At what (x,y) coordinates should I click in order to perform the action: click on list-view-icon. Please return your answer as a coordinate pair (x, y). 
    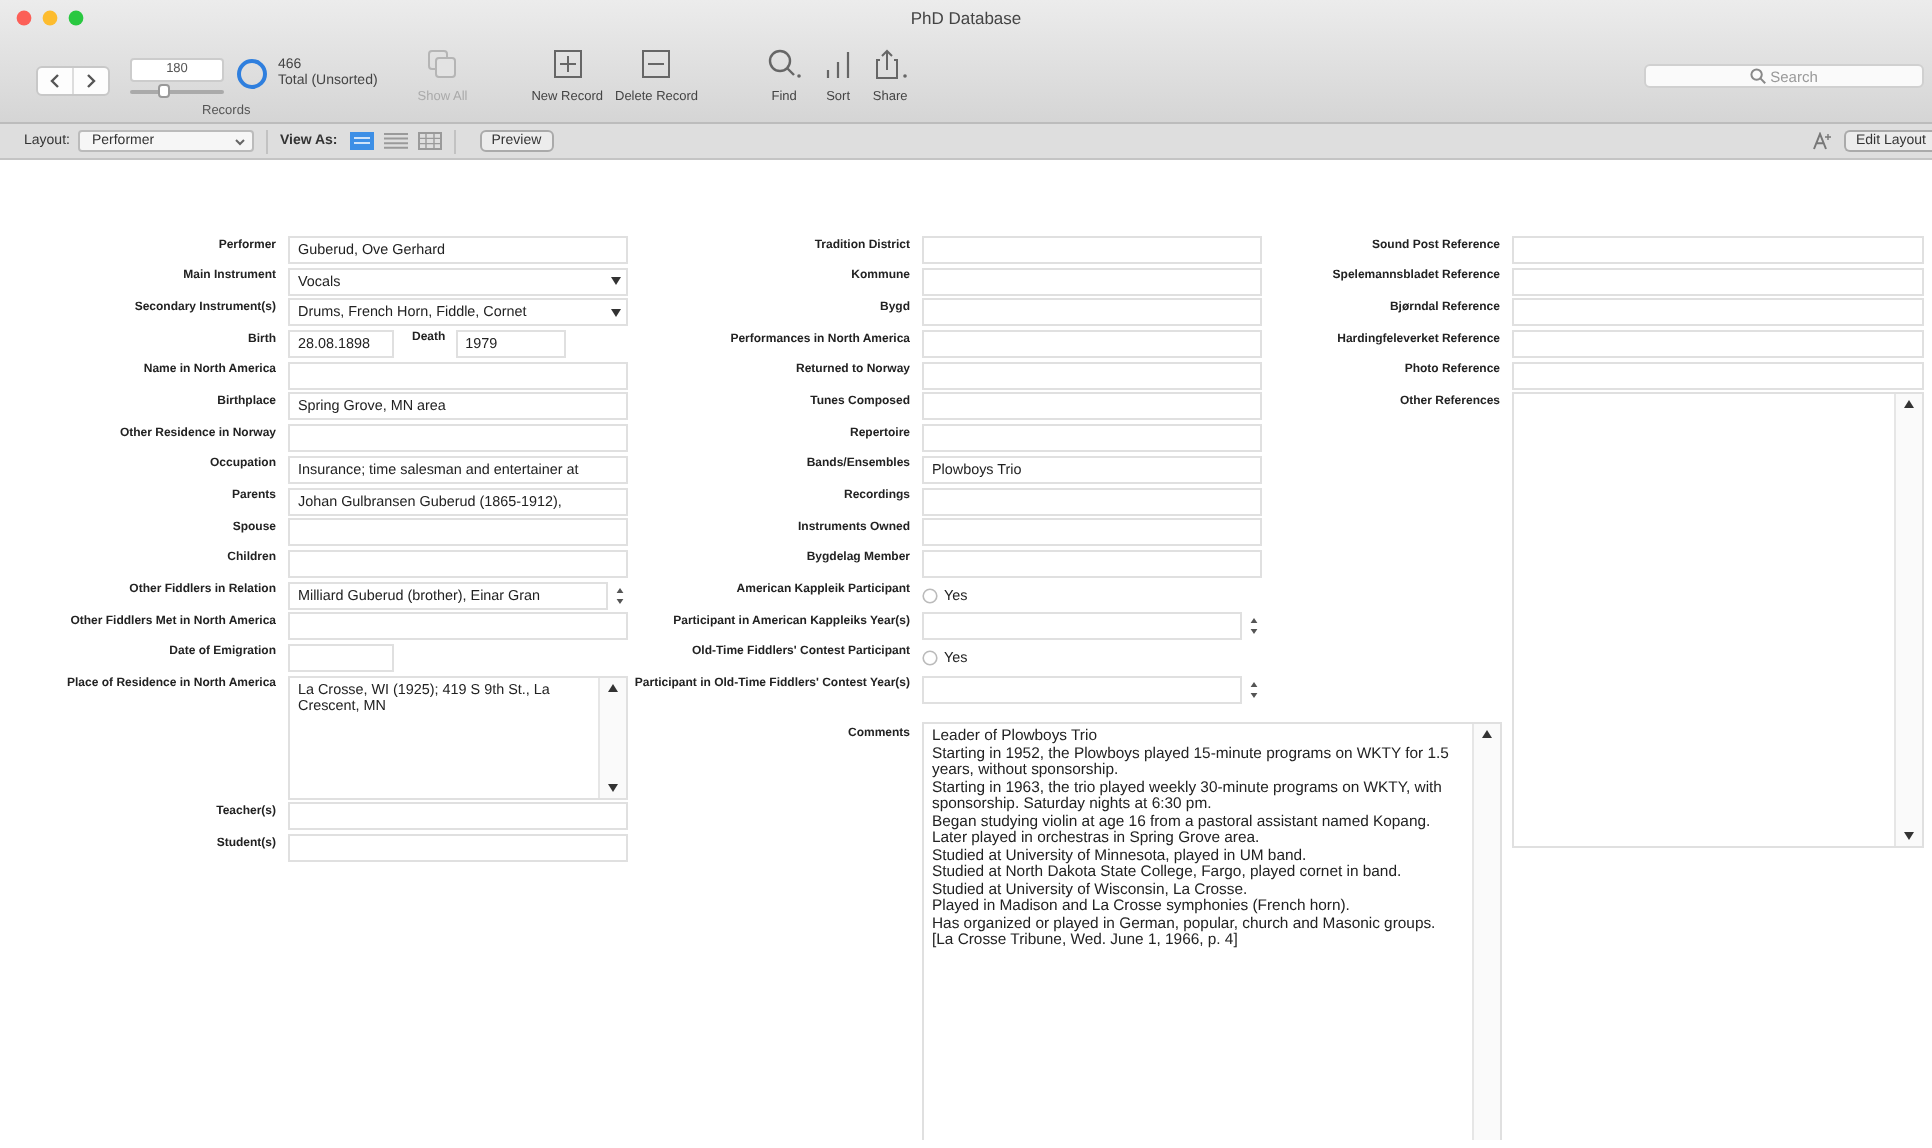
    Looking at the image, I should click on (395, 141).